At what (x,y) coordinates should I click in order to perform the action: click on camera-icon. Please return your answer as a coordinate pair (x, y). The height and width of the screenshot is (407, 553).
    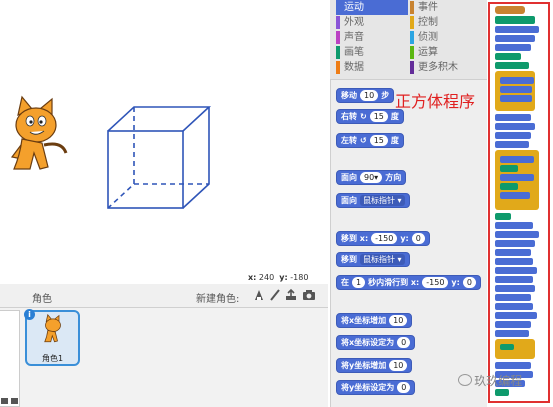
    Looking at the image, I should click on (309, 295).